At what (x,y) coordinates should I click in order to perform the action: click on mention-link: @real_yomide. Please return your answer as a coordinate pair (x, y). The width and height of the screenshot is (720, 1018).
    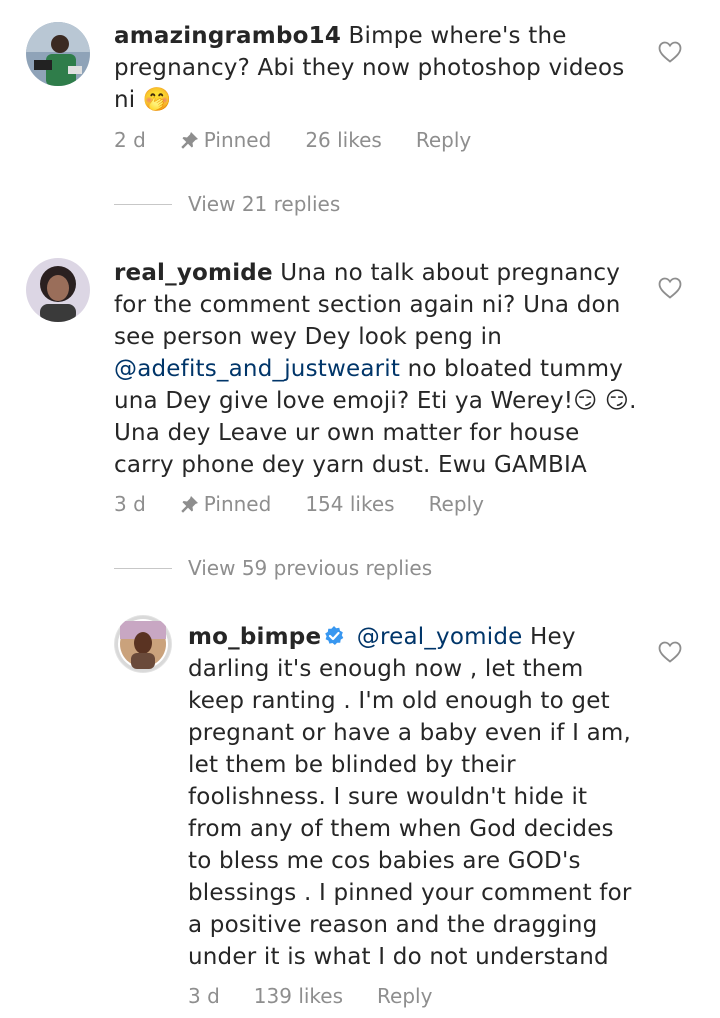
    Looking at the image, I should click on (440, 637).